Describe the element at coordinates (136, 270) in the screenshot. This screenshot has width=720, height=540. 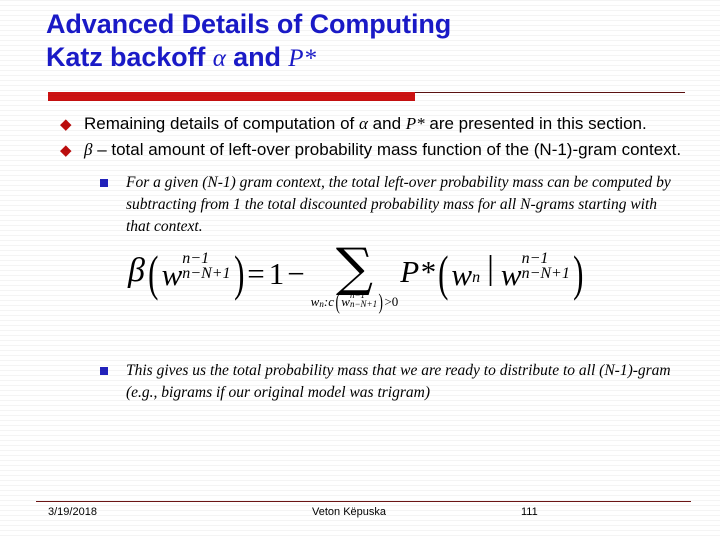
I see `eq-beta: β` at that location.